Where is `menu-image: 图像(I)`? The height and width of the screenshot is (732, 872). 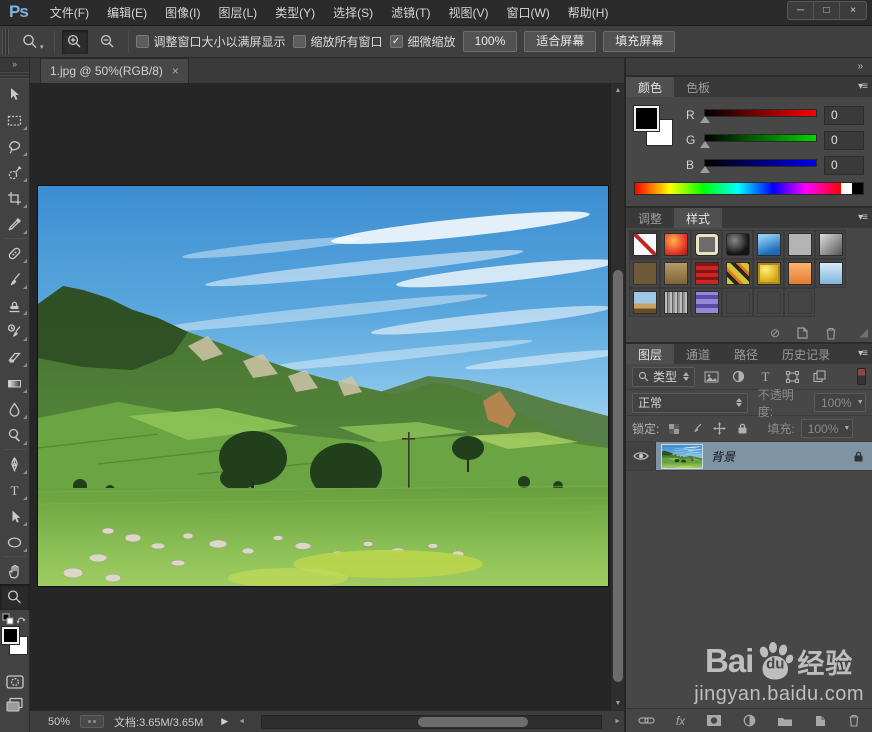
menu-image: 图像(I) is located at coordinates (182, 12).